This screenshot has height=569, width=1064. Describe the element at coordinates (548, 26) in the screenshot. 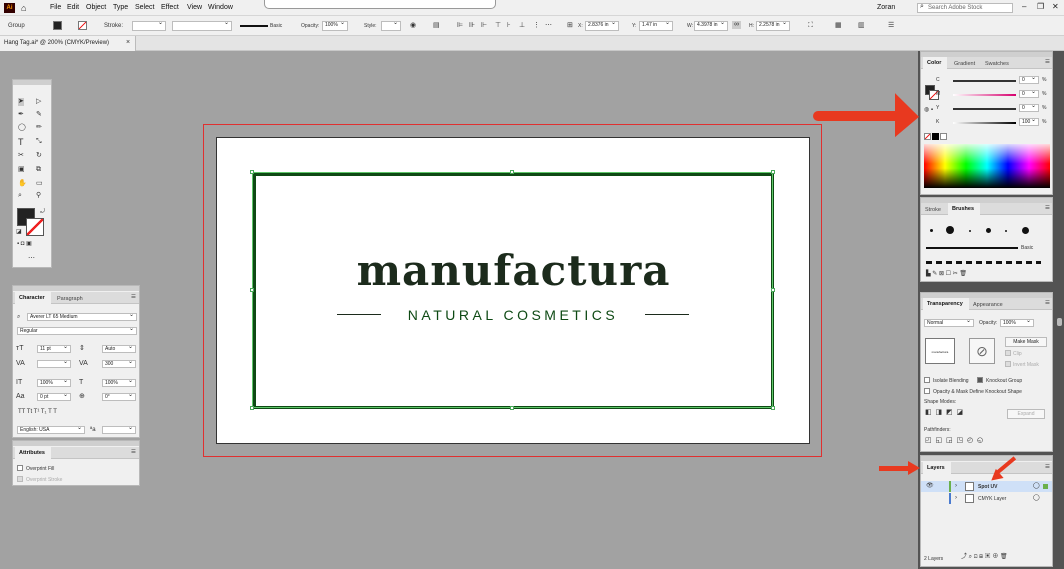

I see `distribute-h-icon: ⋯` at that location.